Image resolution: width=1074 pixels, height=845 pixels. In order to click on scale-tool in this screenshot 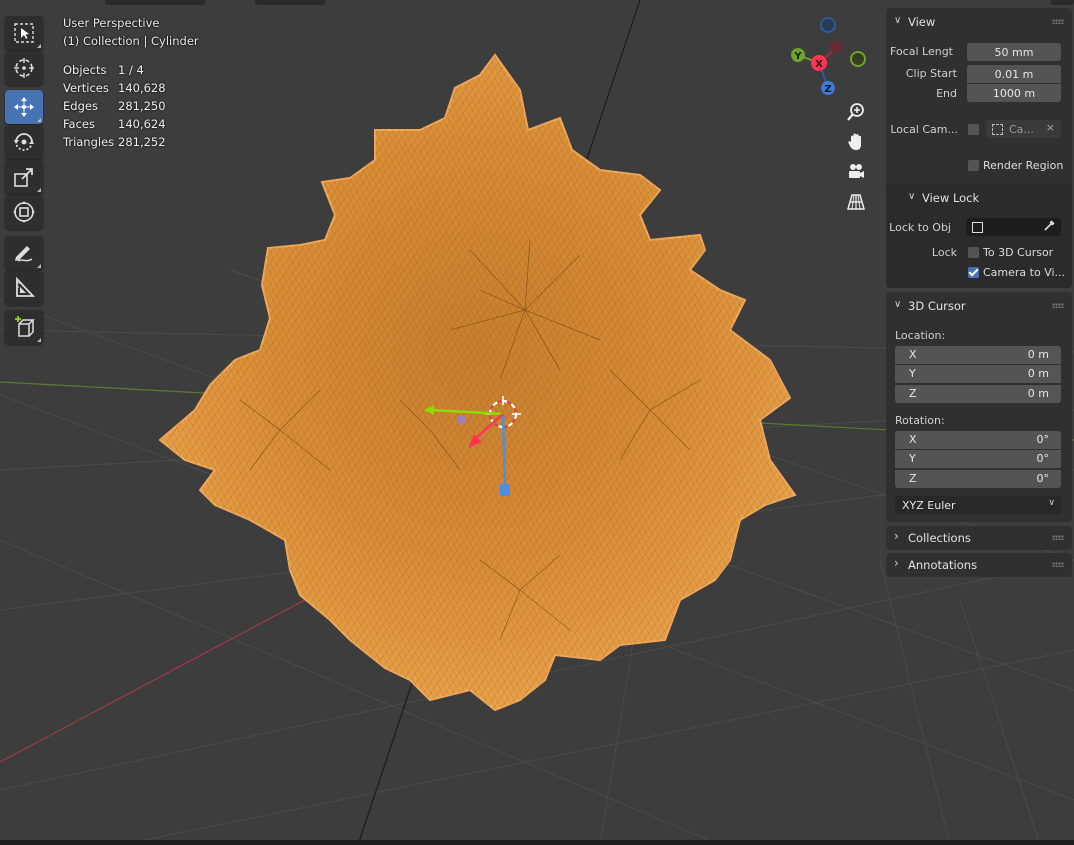, I will do `click(24, 177)`.